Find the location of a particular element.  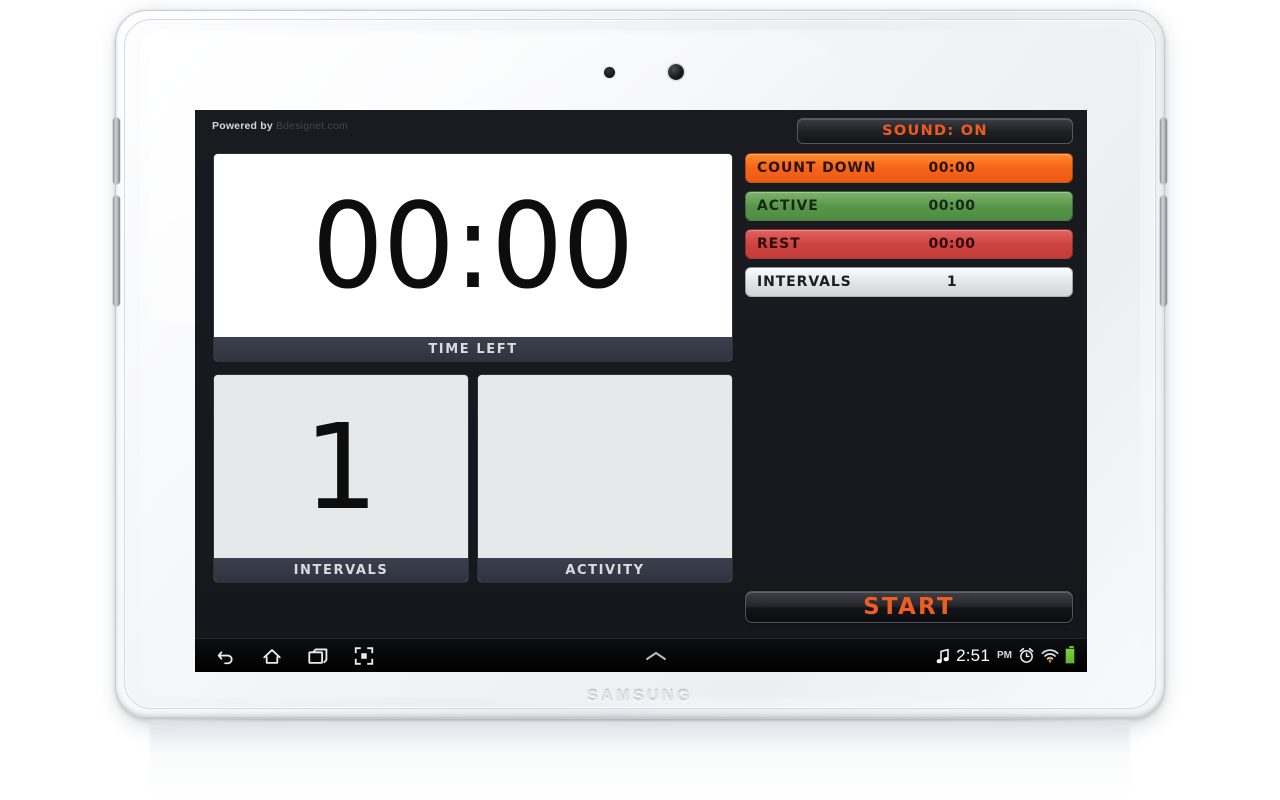

start-button: START is located at coordinates (909, 607).